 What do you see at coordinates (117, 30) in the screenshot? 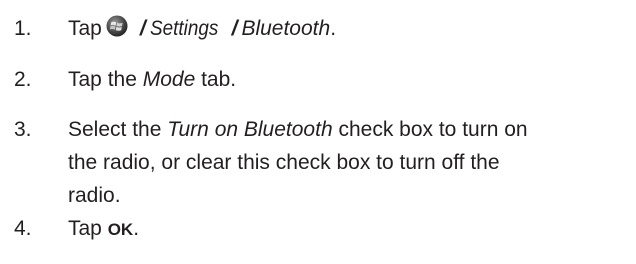
I see `windows-start-icon` at bounding box center [117, 30].